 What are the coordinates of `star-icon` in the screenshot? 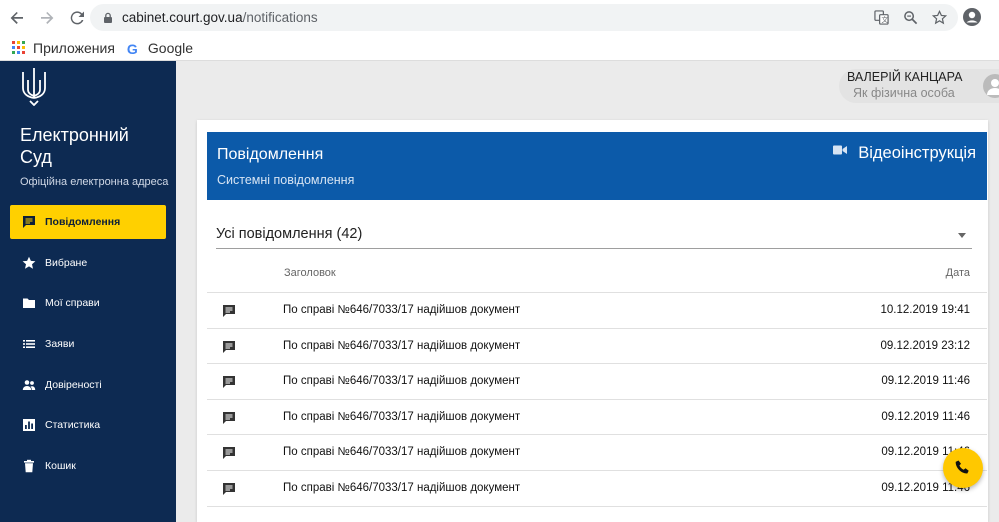 It's located at (29, 263).